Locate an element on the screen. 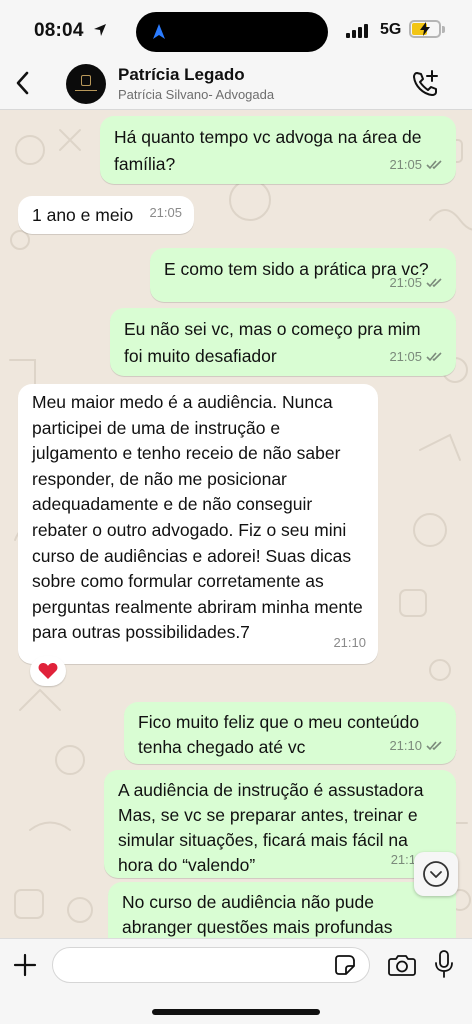  microphone-icon is located at coordinates (444, 965).